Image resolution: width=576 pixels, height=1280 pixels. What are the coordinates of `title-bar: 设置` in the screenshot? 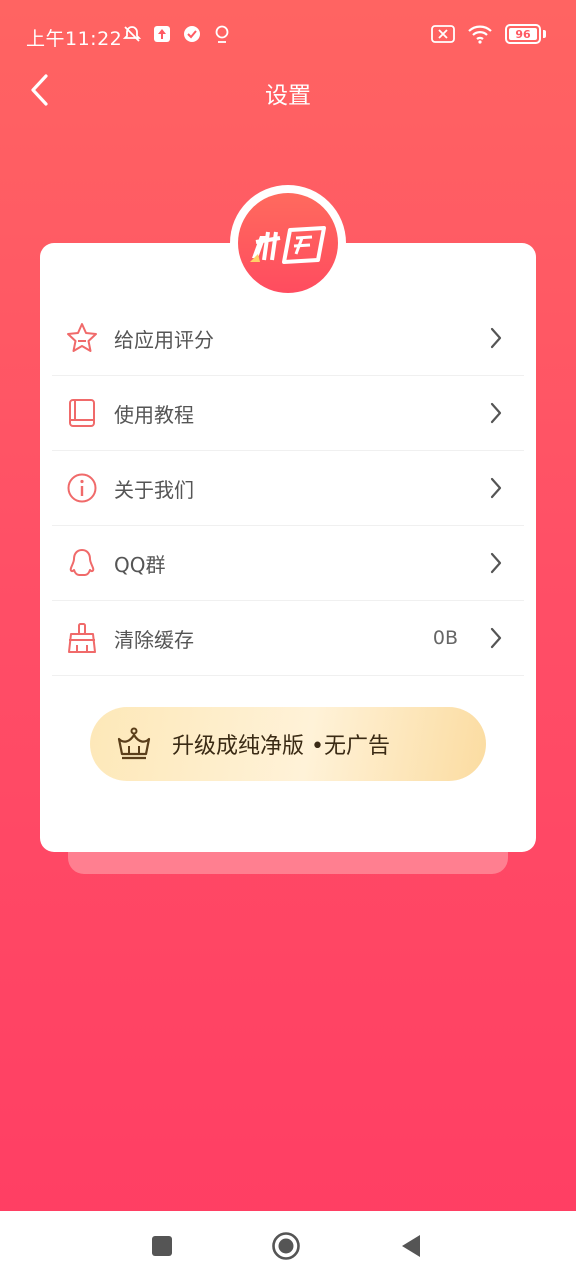 It's located at (288, 90).